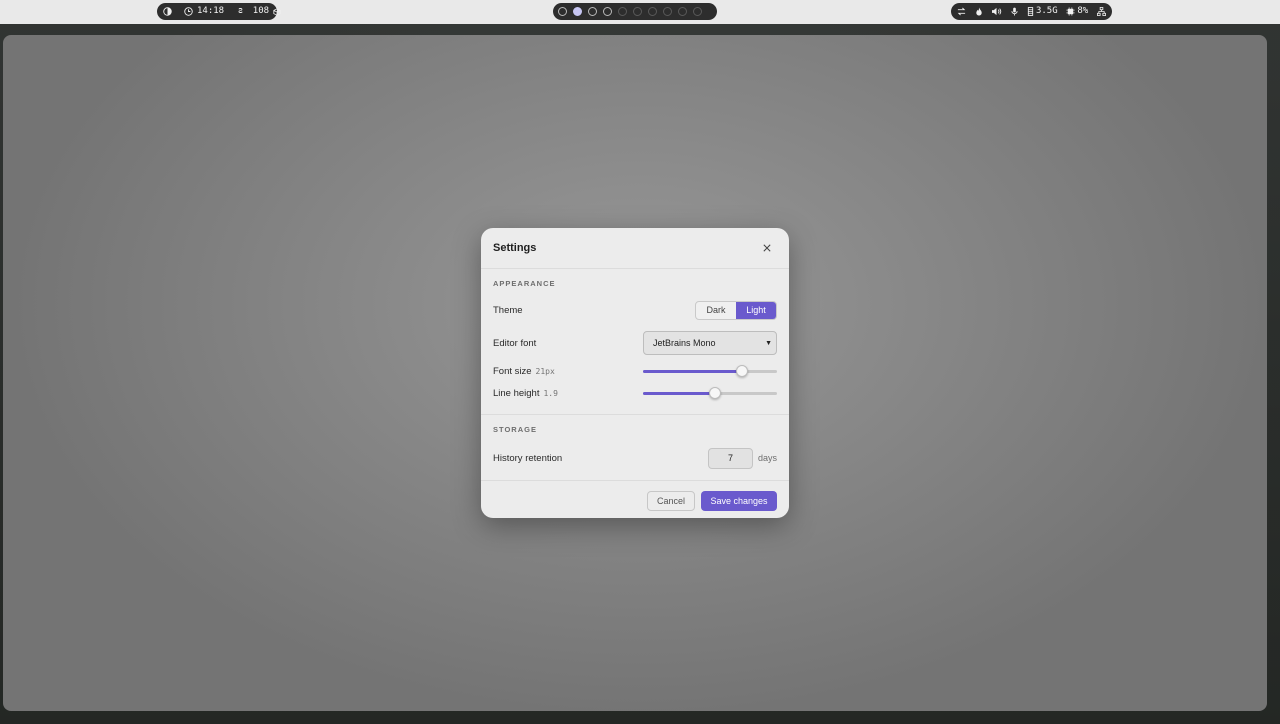 This screenshot has height=724, width=1280. What do you see at coordinates (996, 11) in the screenshot?
I see `speaker-icon` at bounding box center [996, 11].